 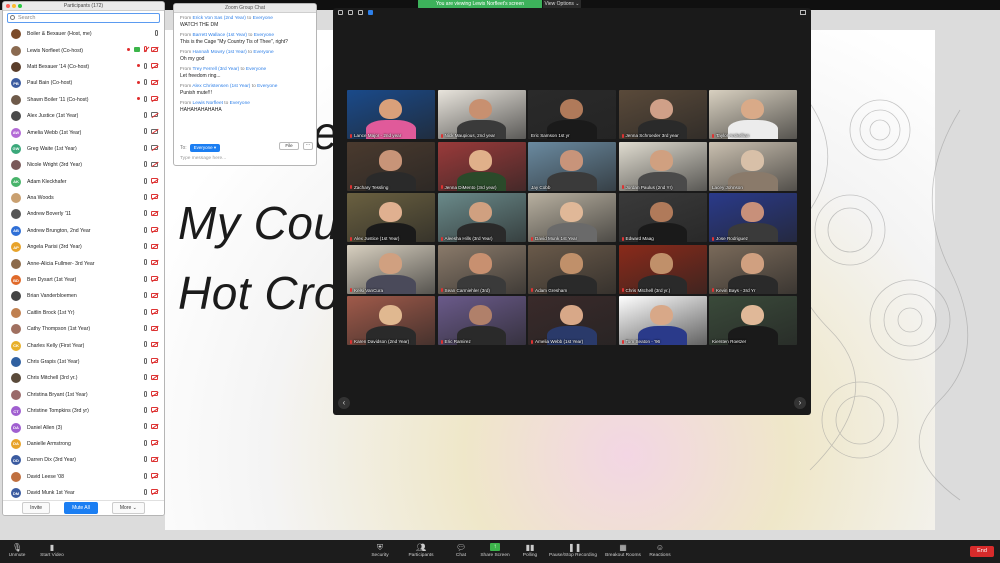 What do you see at coordinates (83, 296) in the screenshot?
I see `participant-row: Brian Vanderbloemen` at bounding box center [83, 296].